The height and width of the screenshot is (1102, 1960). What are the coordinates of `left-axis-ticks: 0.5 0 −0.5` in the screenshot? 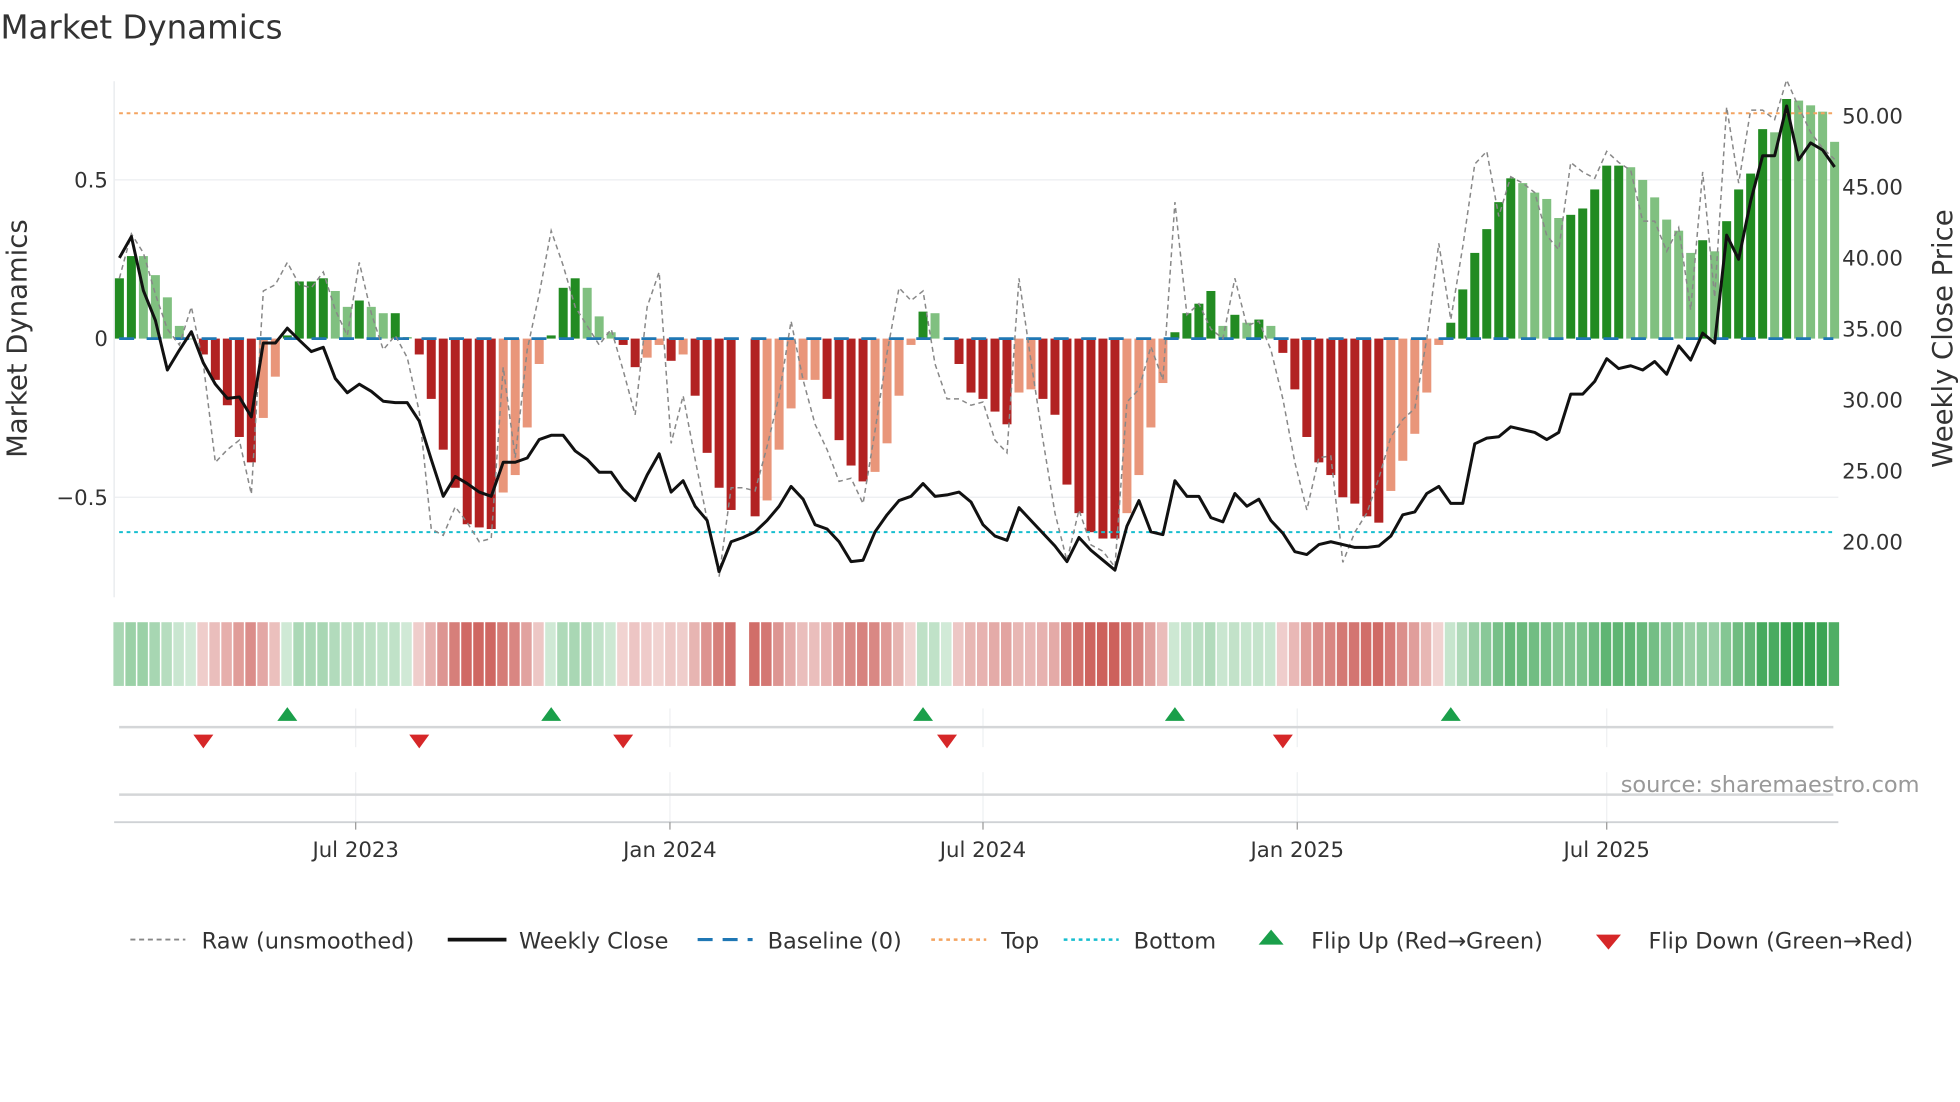 It's located at (82, 339).